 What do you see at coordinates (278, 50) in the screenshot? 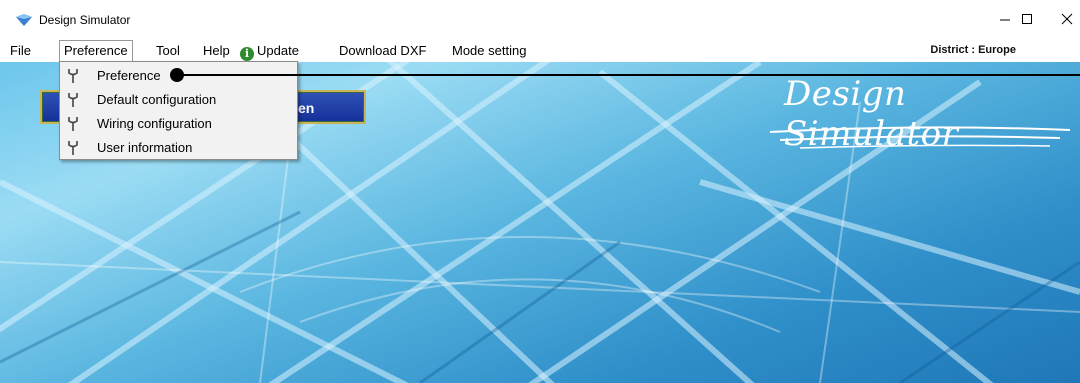
I see `menu-update-label: Update` at bounding box center [278, 50].